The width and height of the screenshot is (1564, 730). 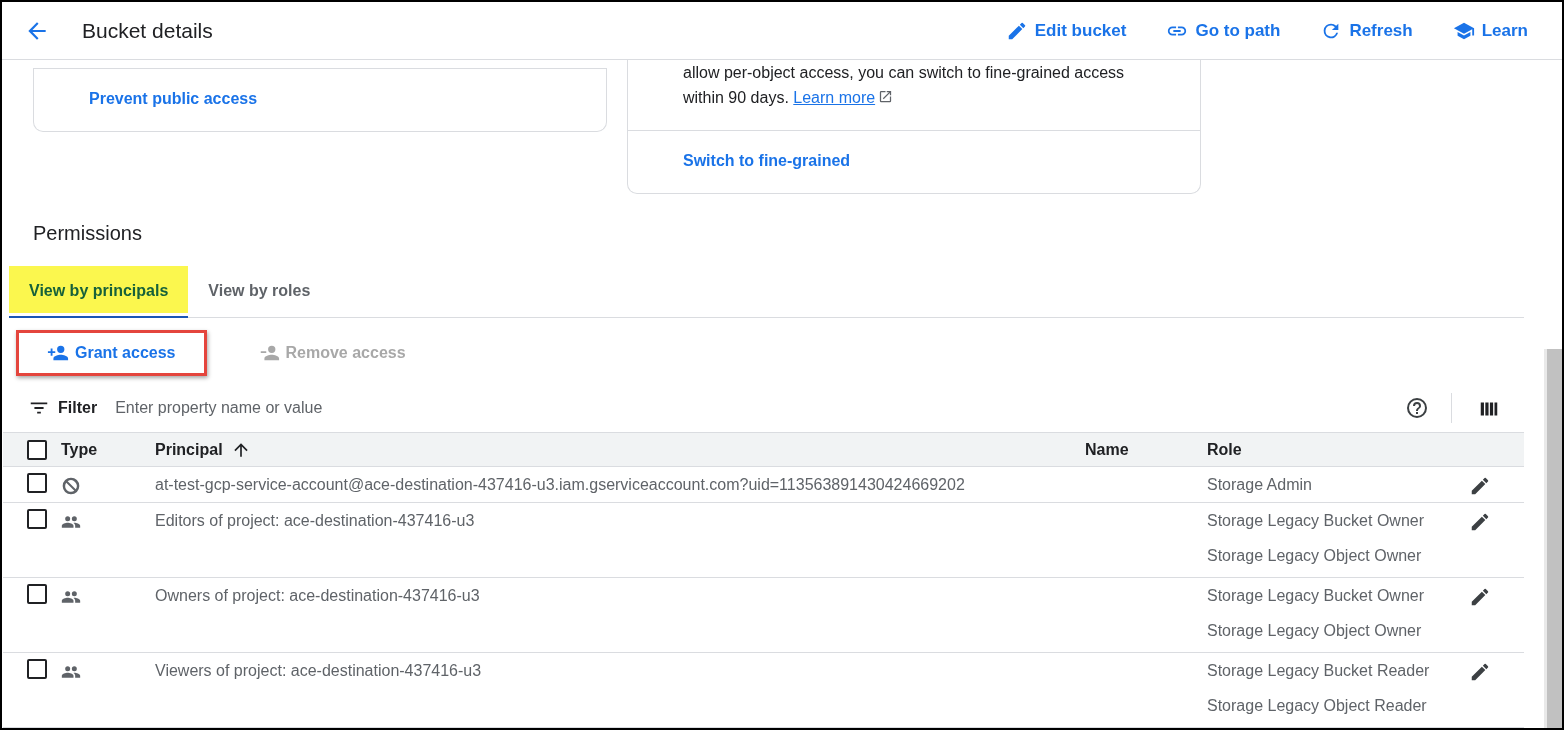 What do you see at coordinates (79, 449) in the screenshot?
I see `column-header: Type` at bounding box center [79, 449].